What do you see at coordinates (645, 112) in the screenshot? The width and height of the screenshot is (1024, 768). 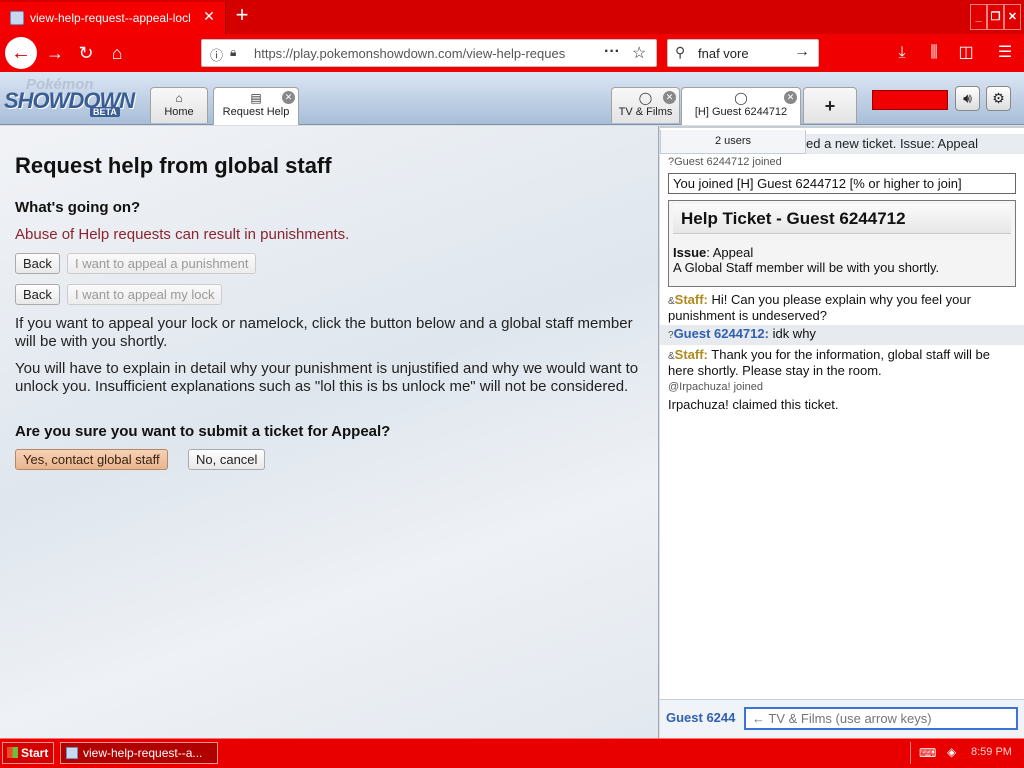 I see `tab-tv-films-label: TV & Films` at bounding box center [645, 112].